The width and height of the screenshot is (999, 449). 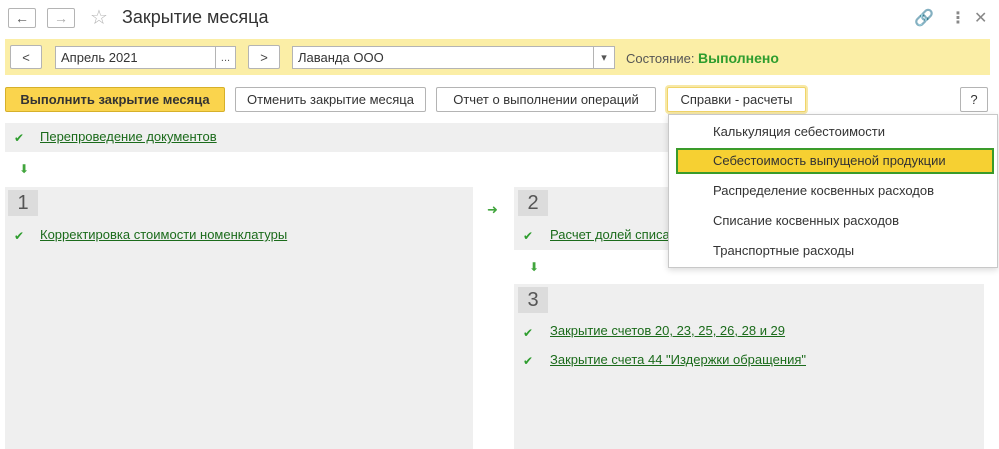 I want to click on caret-down-icon: ▾, so click(x=604, y=58).